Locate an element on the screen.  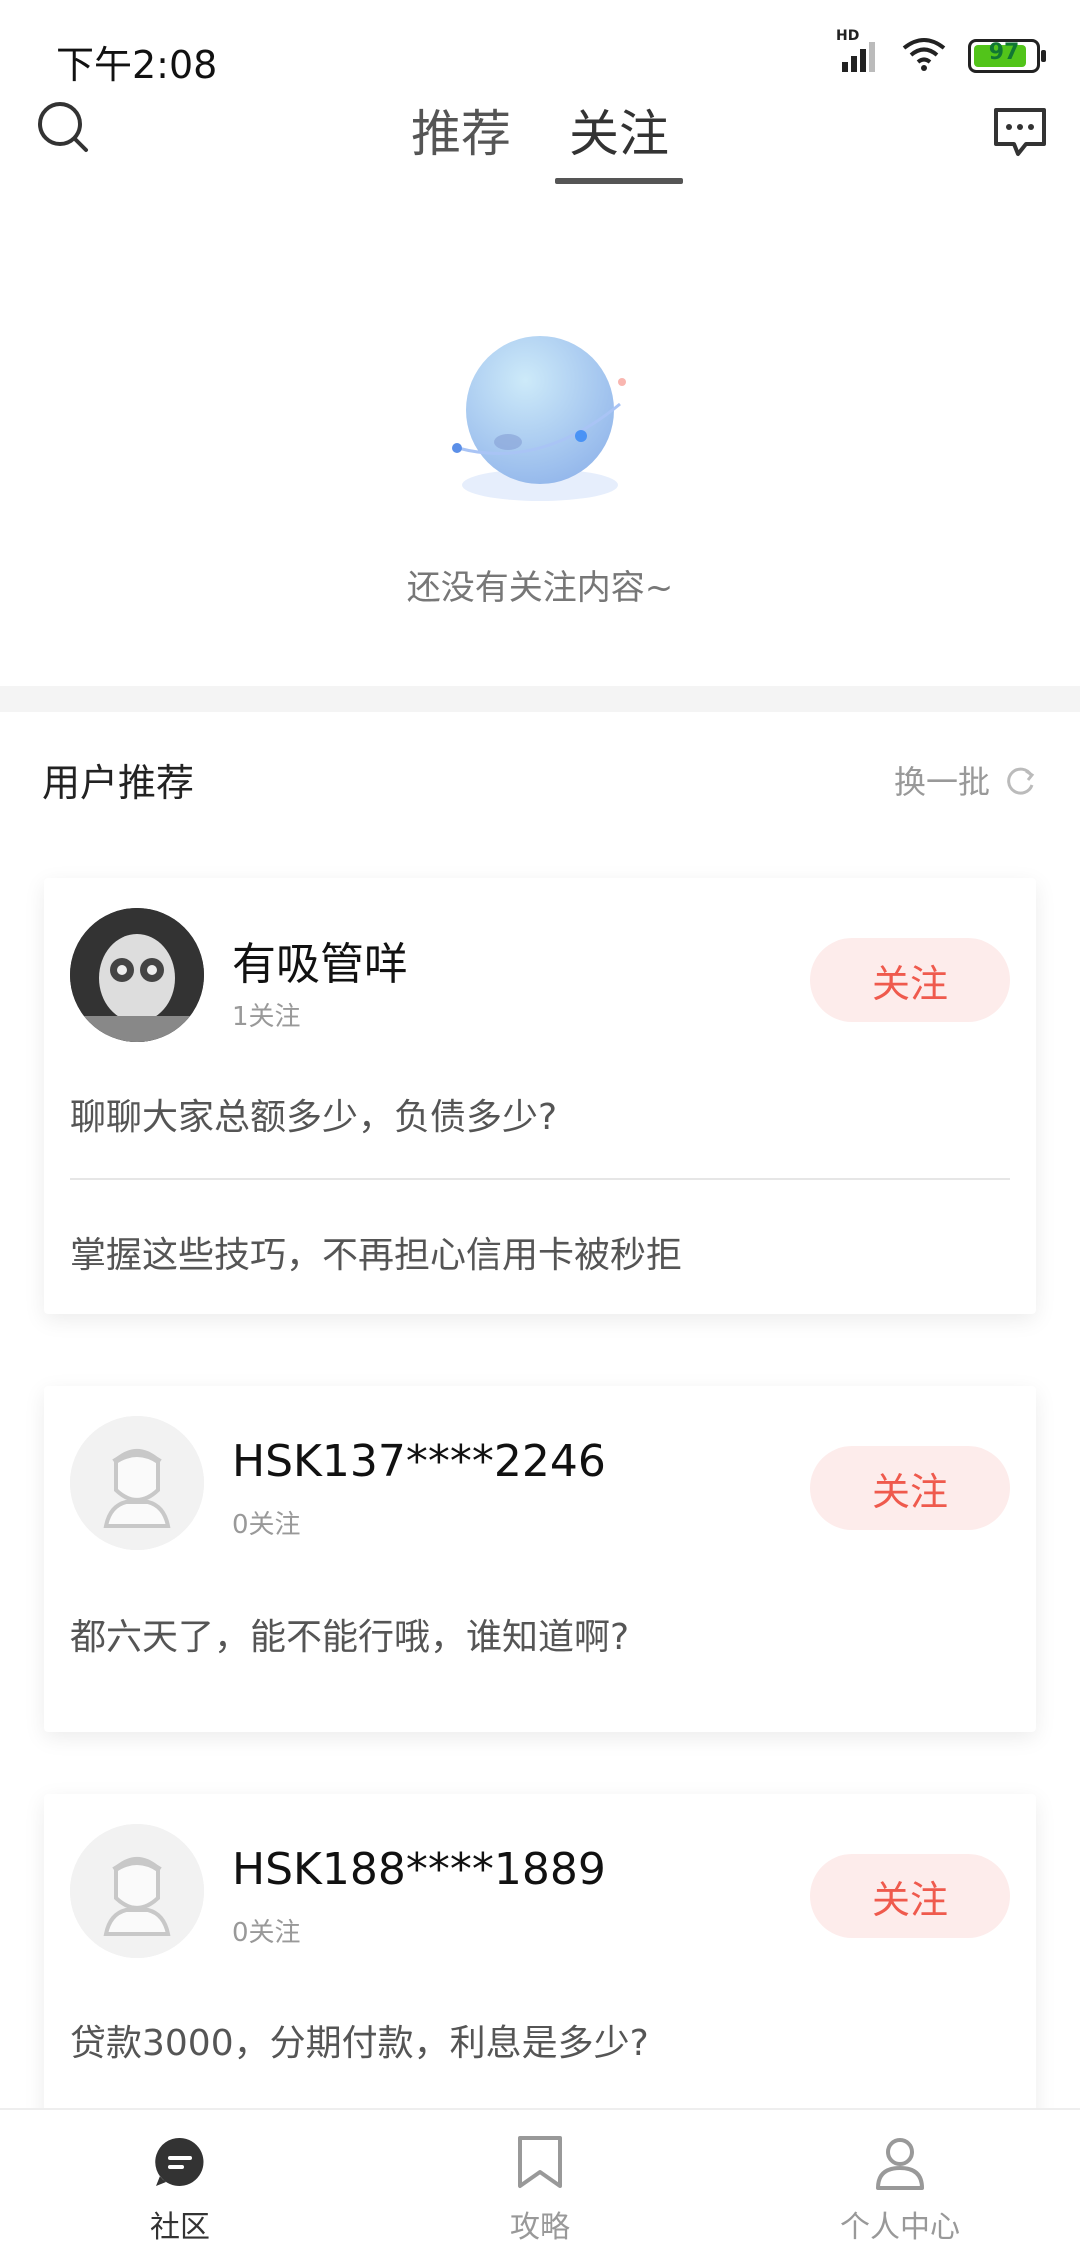
refresh-icon is located at coordinates (1021, 781).